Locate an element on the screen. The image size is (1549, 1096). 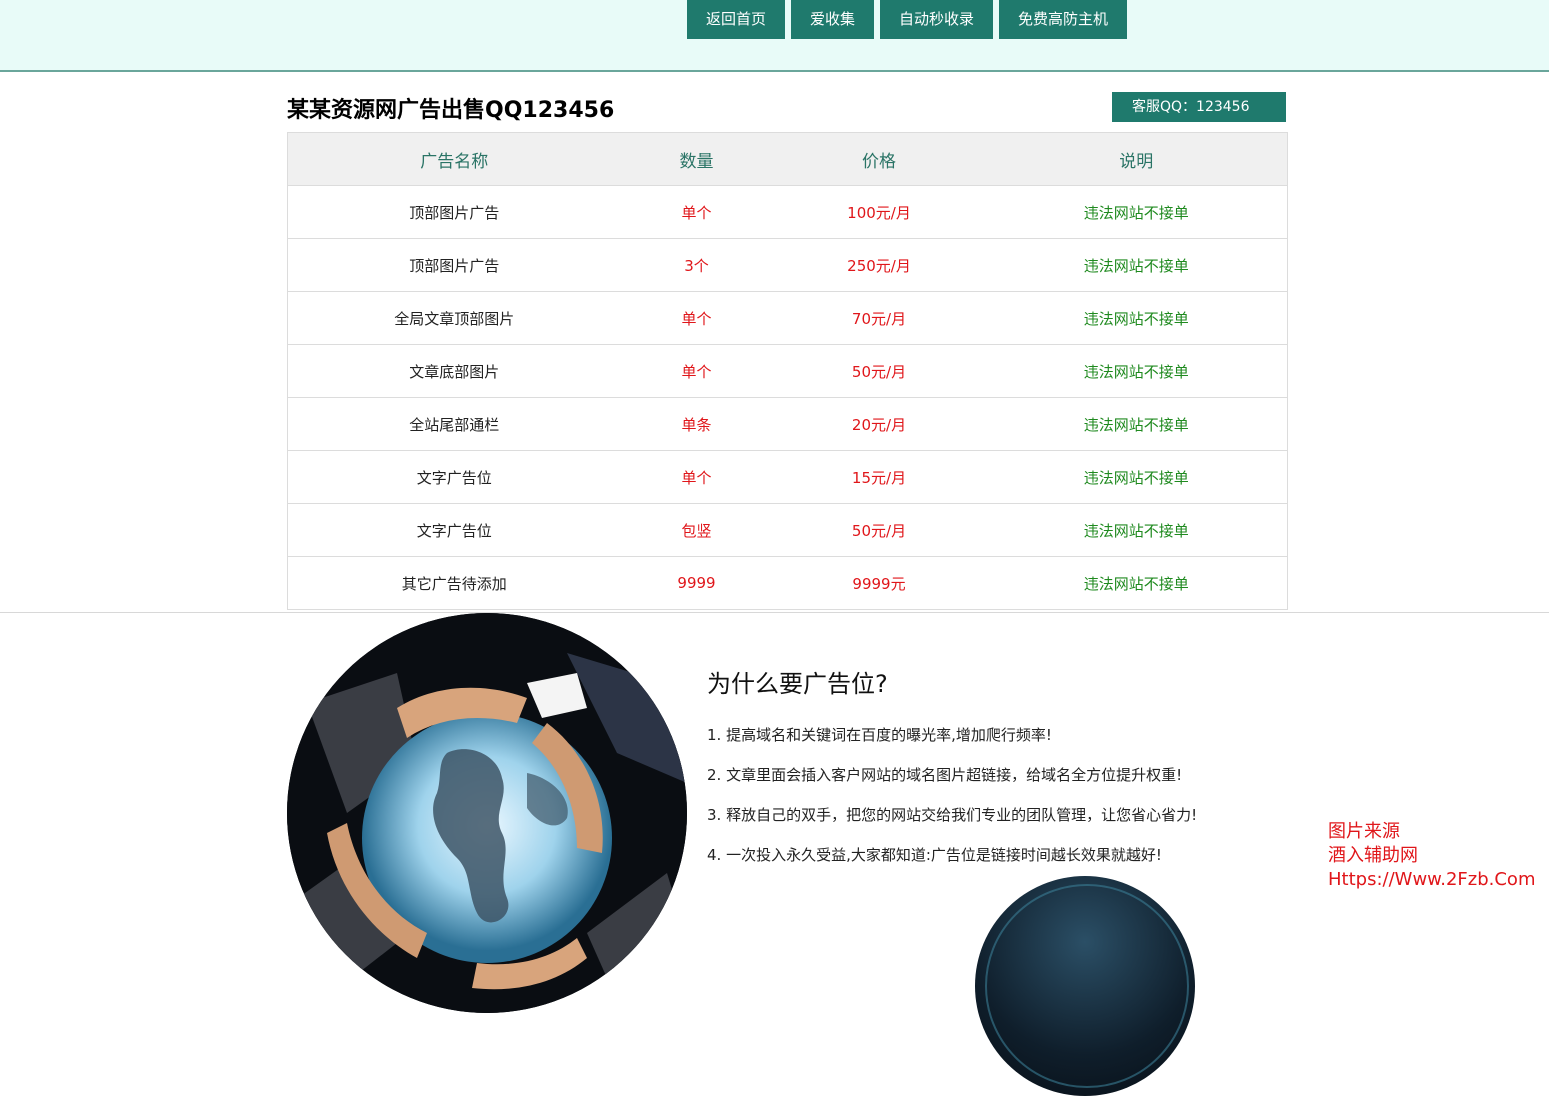
cell-quantity: 3个 is located at coordinates (696, 265).